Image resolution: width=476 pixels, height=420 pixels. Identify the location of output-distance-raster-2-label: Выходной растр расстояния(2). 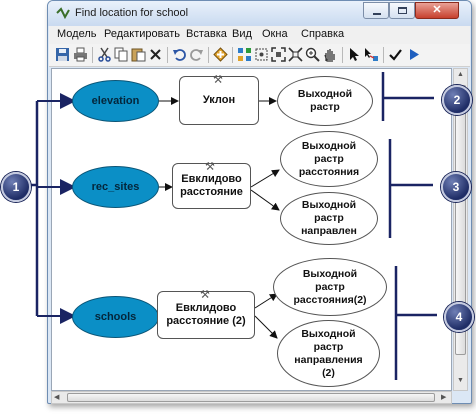
(330, 286).